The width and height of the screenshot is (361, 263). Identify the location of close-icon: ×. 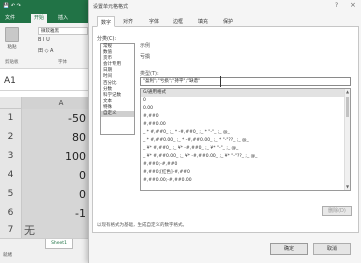
(353, 5).